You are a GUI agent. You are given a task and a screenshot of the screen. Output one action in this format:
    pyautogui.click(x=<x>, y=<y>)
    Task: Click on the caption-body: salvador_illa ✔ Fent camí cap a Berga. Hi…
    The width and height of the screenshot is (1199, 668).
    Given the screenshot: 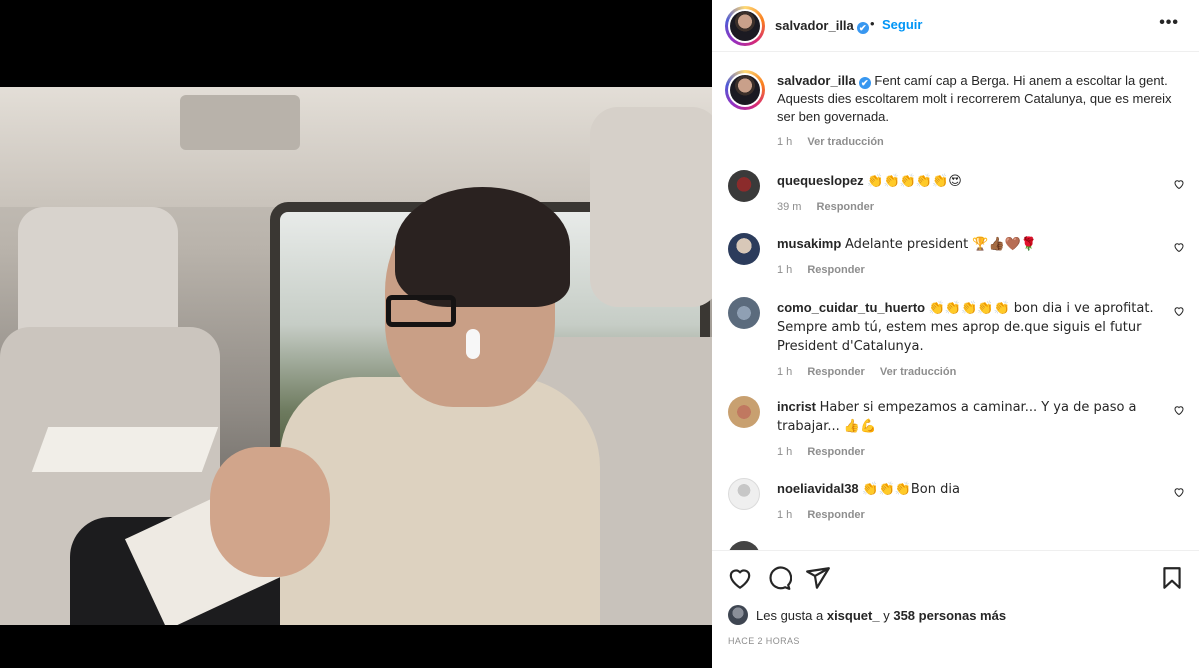 What is the action you would take?
    pyautogui.click(x=977, y=111)
    